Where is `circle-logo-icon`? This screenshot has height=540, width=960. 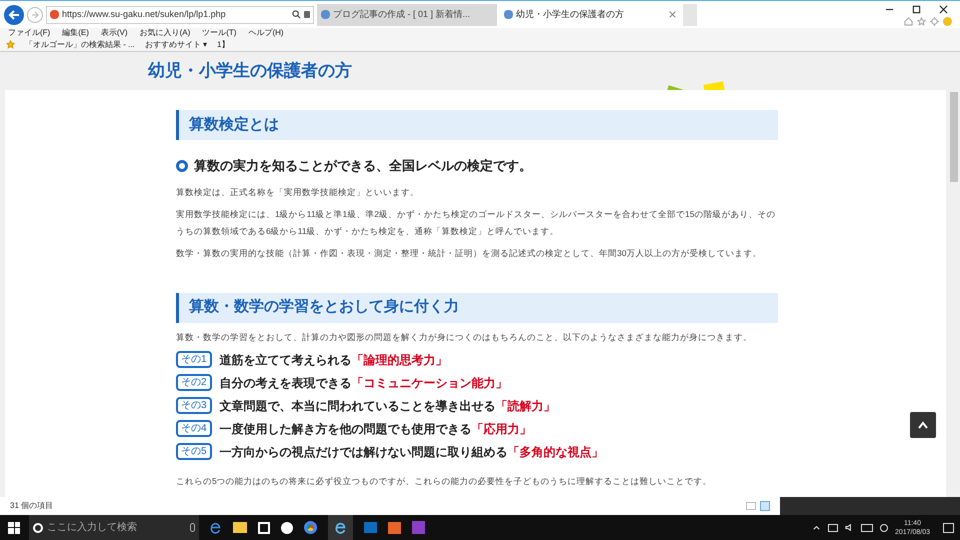
circle-logo-icon is located at coordinates (310, 527).